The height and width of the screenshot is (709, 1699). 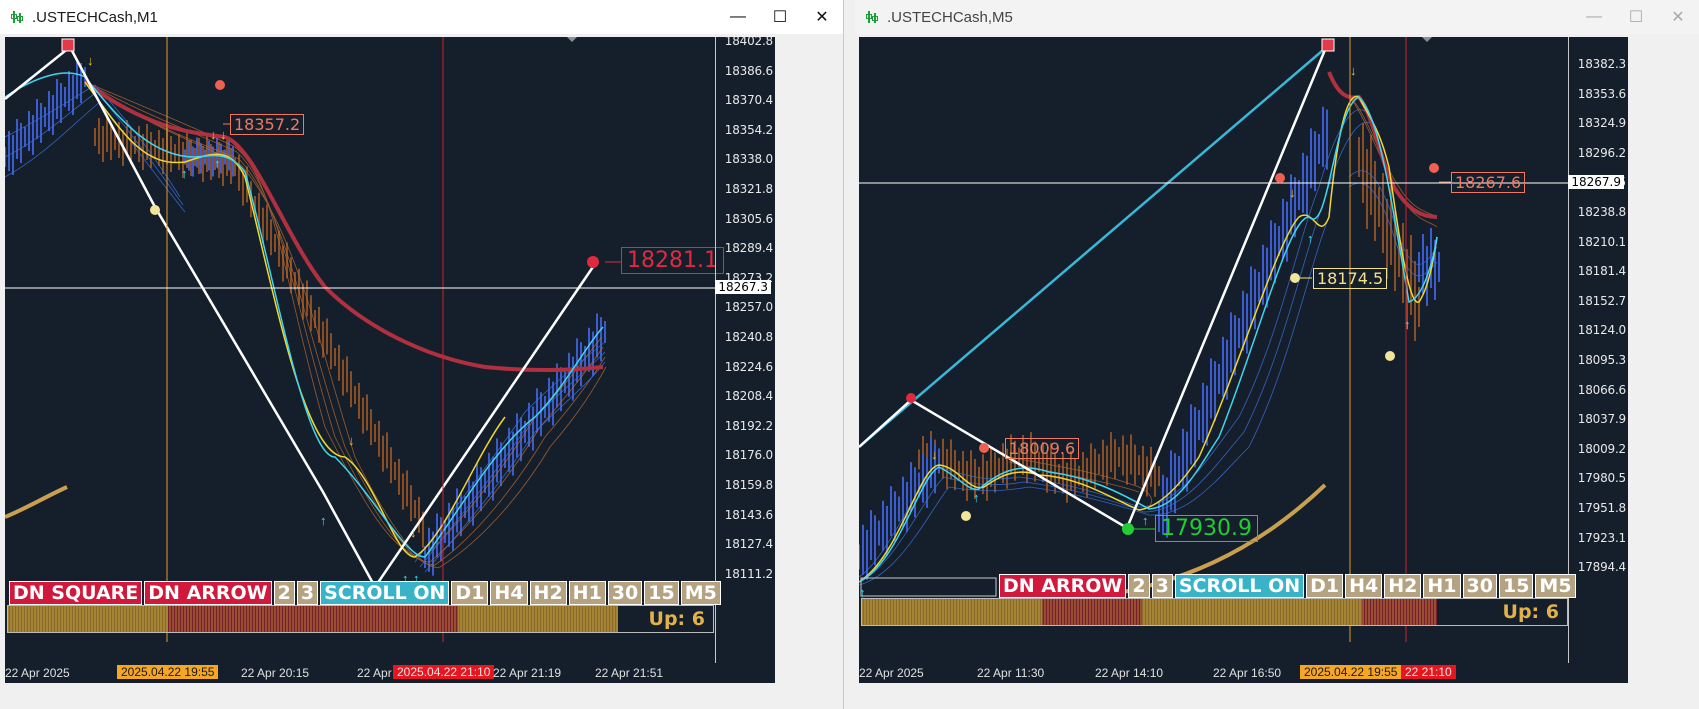 What do you see at coordinates (748, 485) in the screenshot?
I see `price-tick: 18159.8` at bounding box center [748, 485].